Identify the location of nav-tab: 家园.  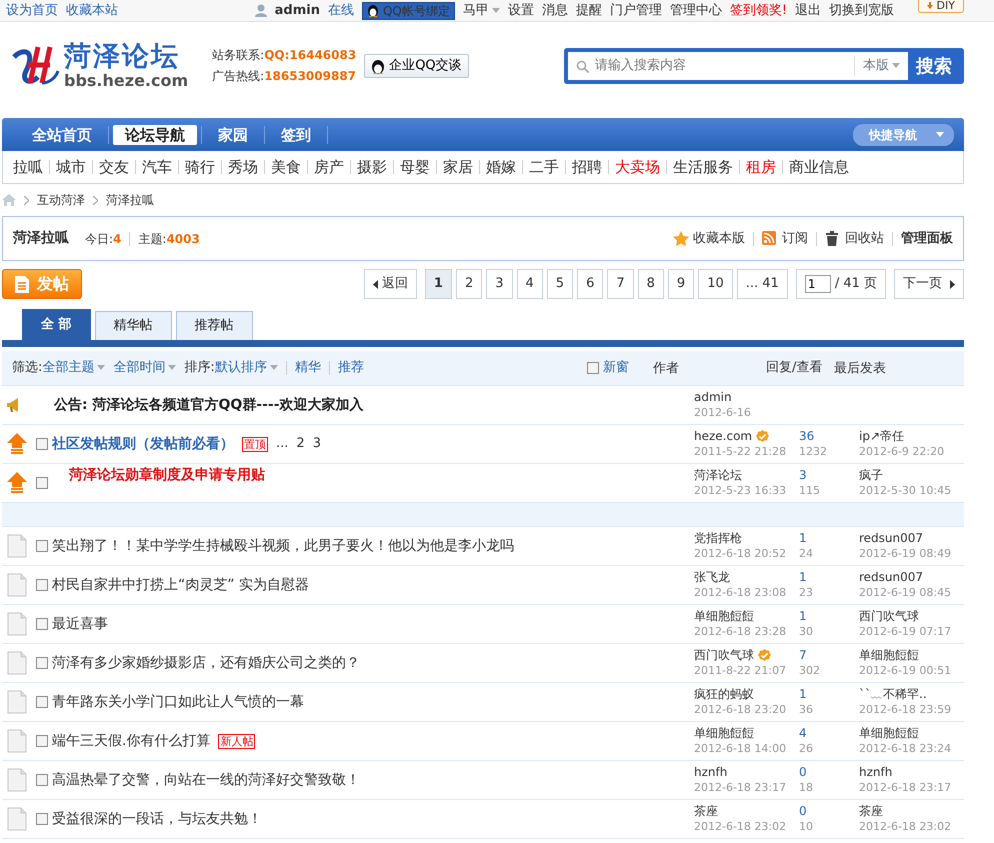
(233, 134).